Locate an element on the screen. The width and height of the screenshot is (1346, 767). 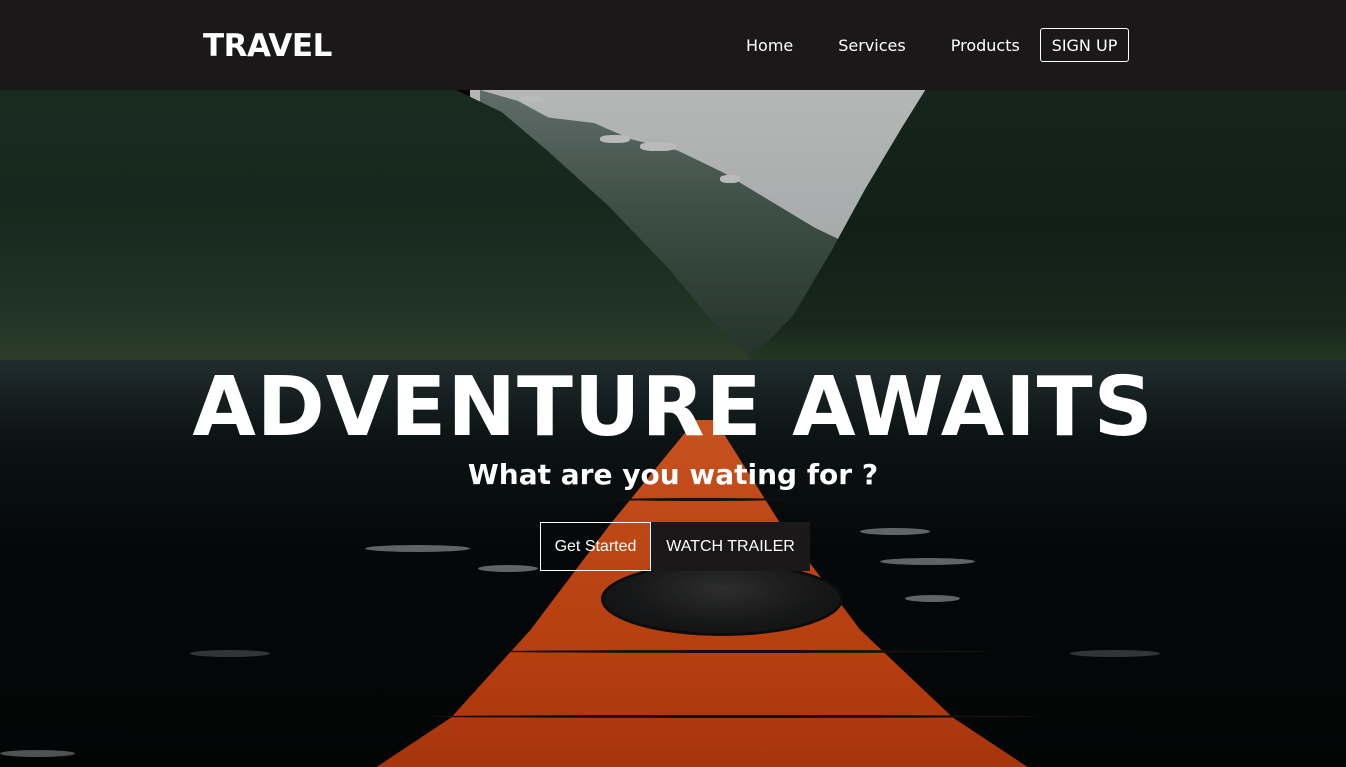
nav-link-services: Services is located at coordinates (871, 45).